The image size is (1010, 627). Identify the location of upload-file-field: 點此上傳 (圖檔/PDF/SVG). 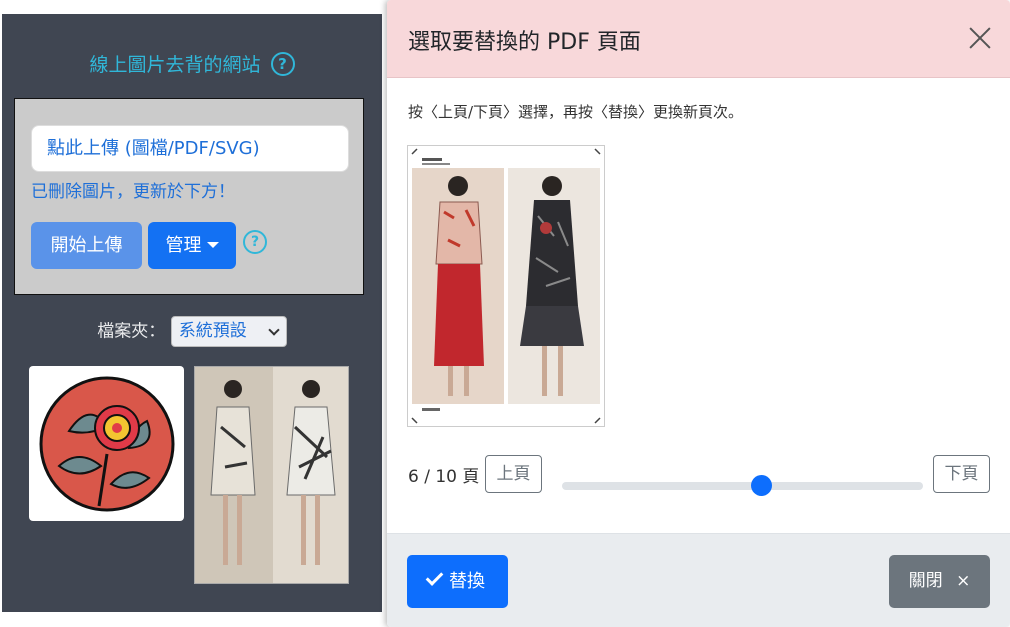
(190, 148).